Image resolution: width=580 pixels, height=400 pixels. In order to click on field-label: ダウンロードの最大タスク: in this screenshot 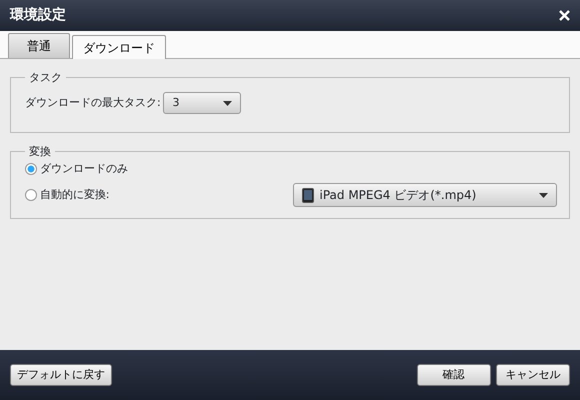, I will do `click(93, 102)`.